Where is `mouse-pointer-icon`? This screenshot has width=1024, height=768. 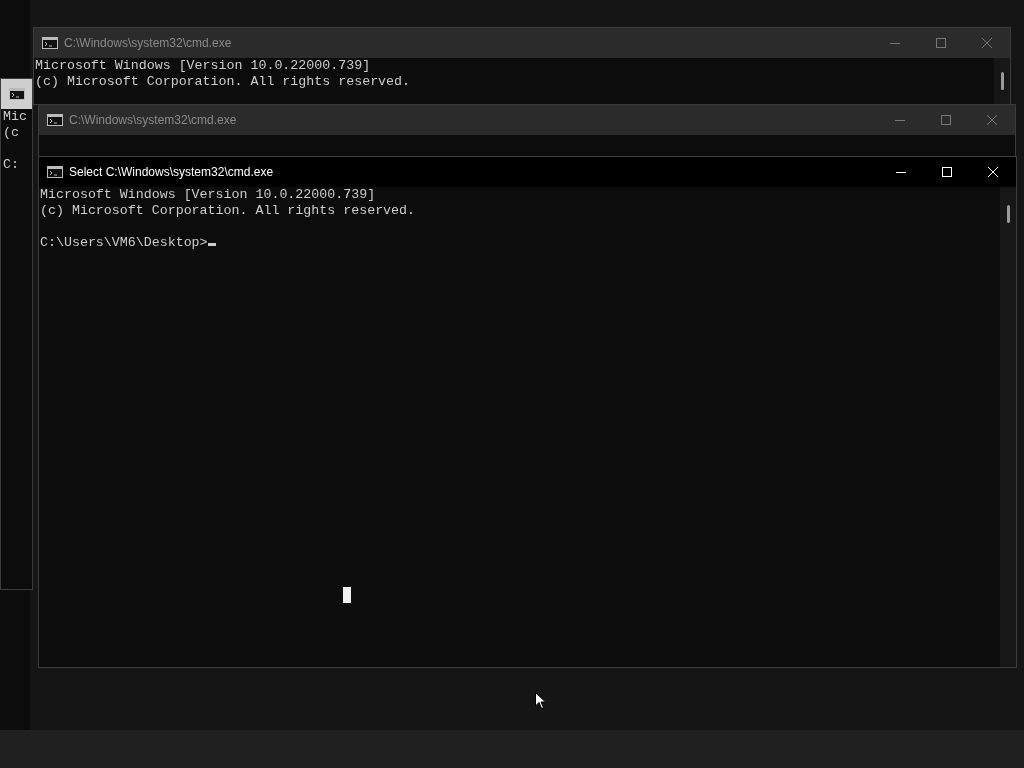 mouse-pointer-icon is located at coordinates (541, 701).